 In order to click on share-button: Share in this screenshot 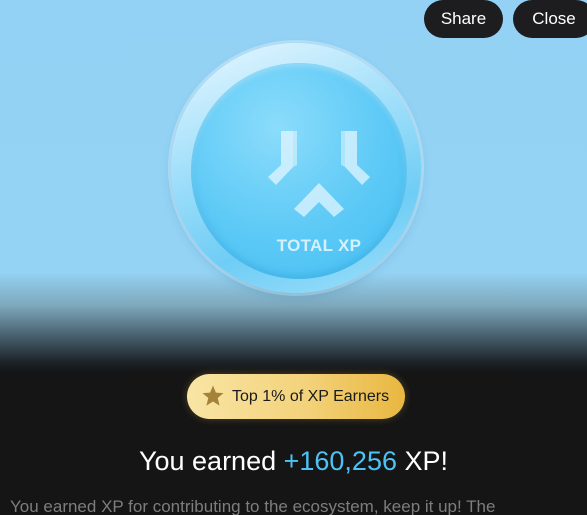, I will do `click(463, 19)`.